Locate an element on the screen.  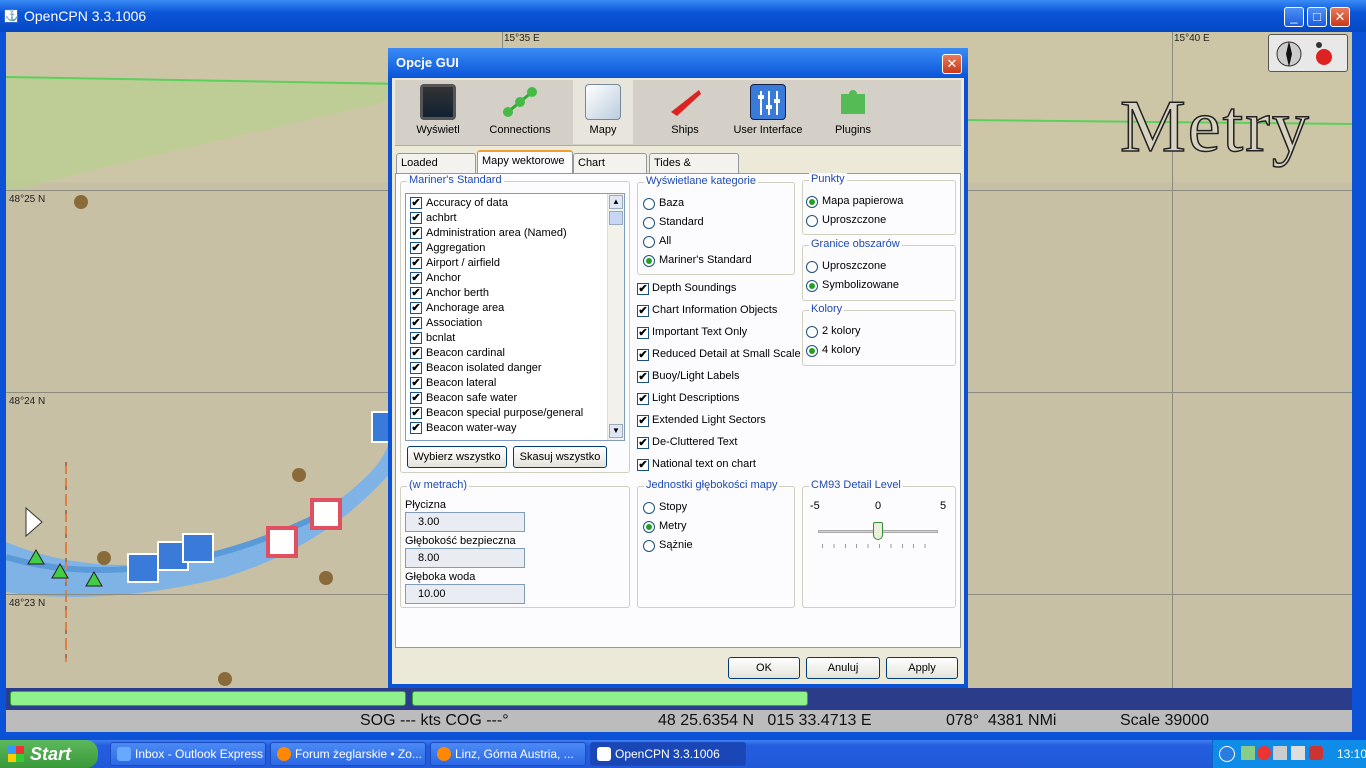
toolbar-connections: Connections is located at coordinates (520, 112).